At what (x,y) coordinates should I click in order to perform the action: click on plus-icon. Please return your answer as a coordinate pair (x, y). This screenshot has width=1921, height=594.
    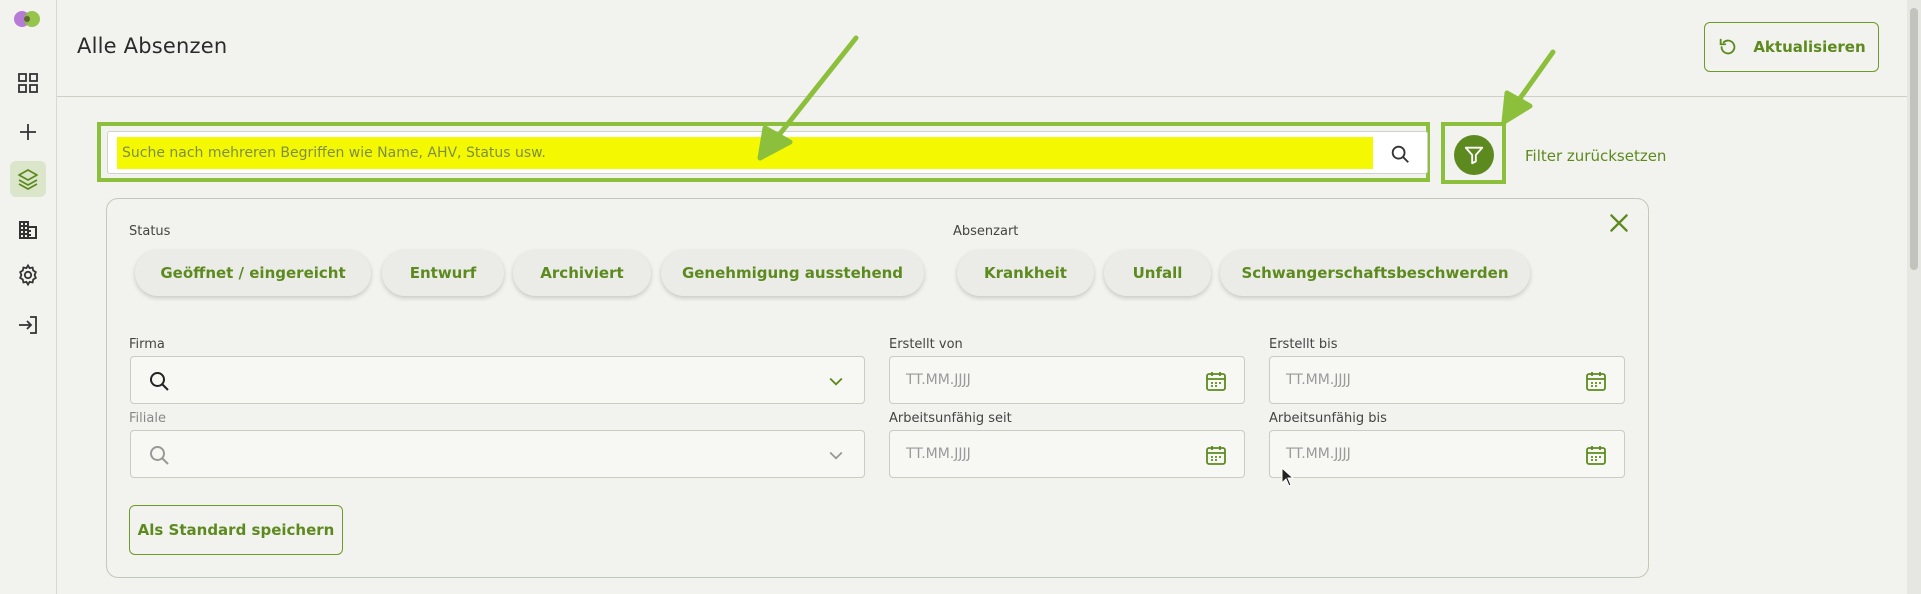
    Looking at the image, I should click on (28, 132).